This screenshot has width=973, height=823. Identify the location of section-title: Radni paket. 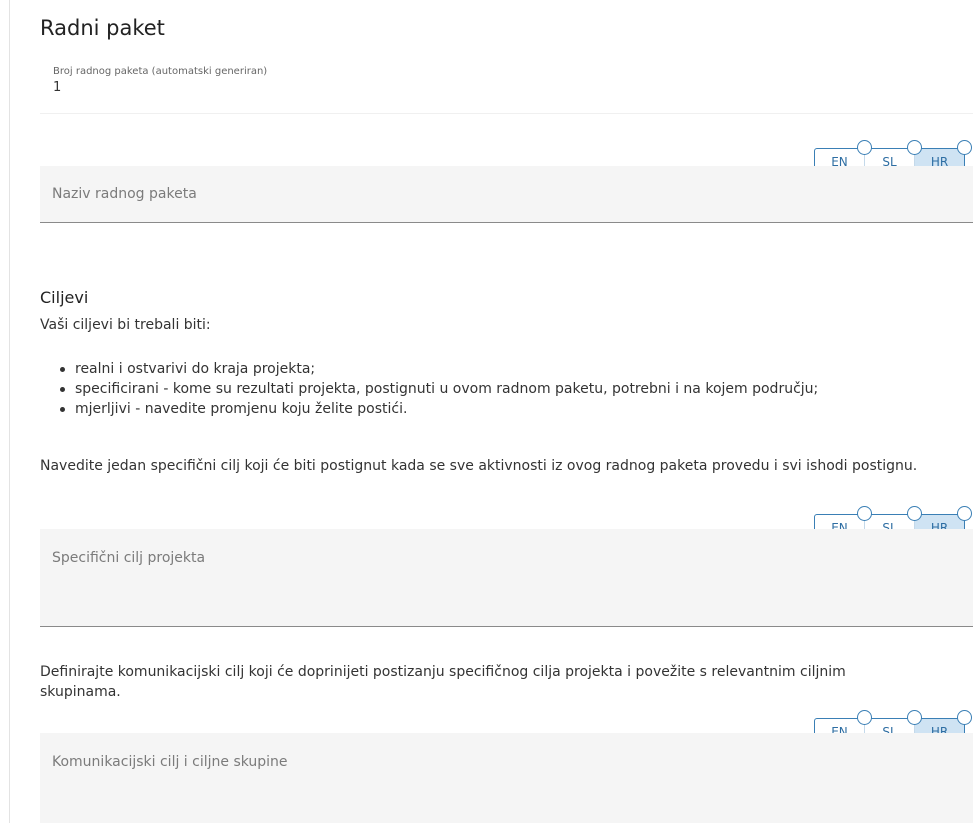
(102, 28).